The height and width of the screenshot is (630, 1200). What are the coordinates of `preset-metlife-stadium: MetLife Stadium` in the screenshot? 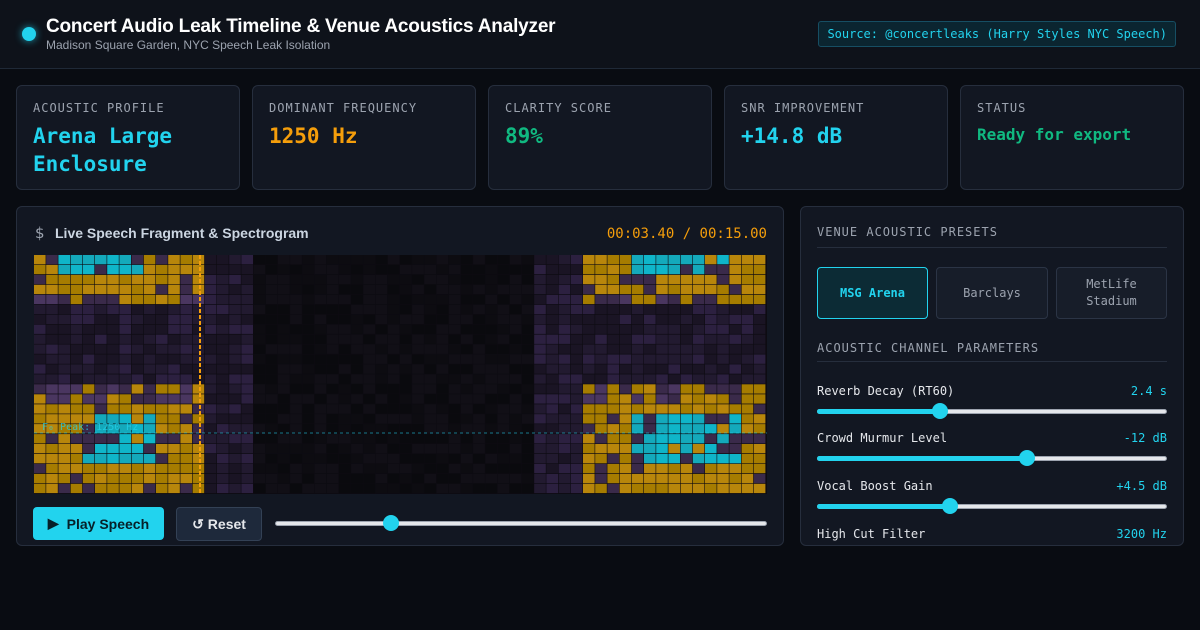 It's located at (1111, 293).